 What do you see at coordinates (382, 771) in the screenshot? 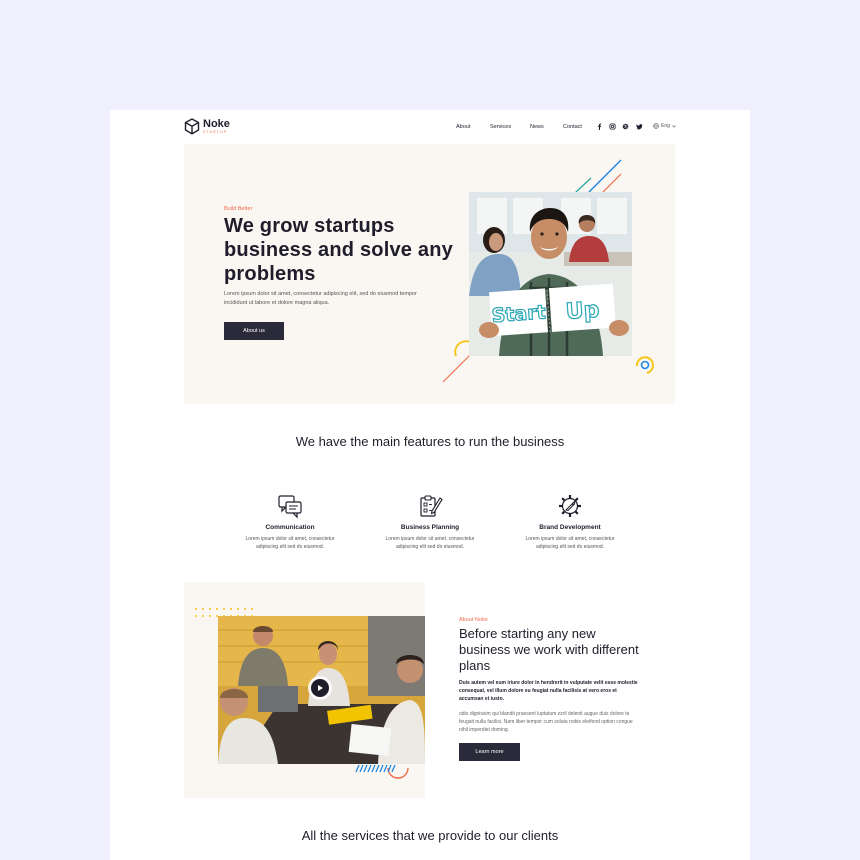
I see `decorative-stripes` at bounding box center [382, 771].